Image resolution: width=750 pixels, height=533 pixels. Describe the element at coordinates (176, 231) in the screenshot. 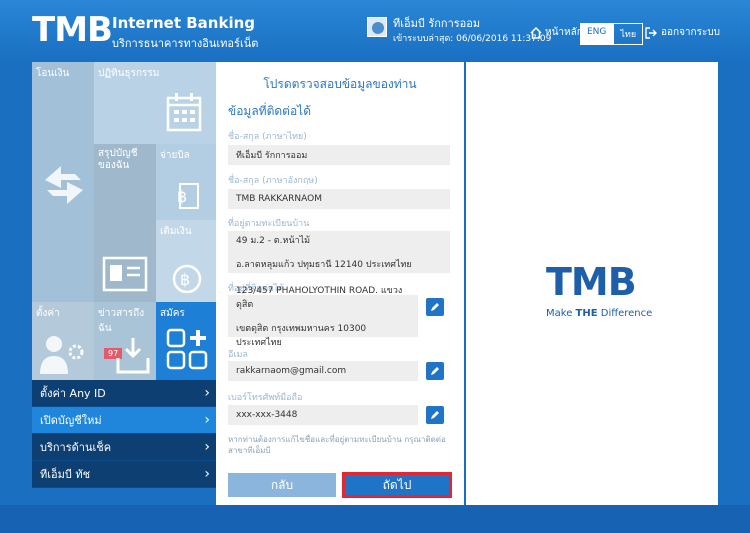

I see `tile-topup-label: เติมเงิน` at that location.